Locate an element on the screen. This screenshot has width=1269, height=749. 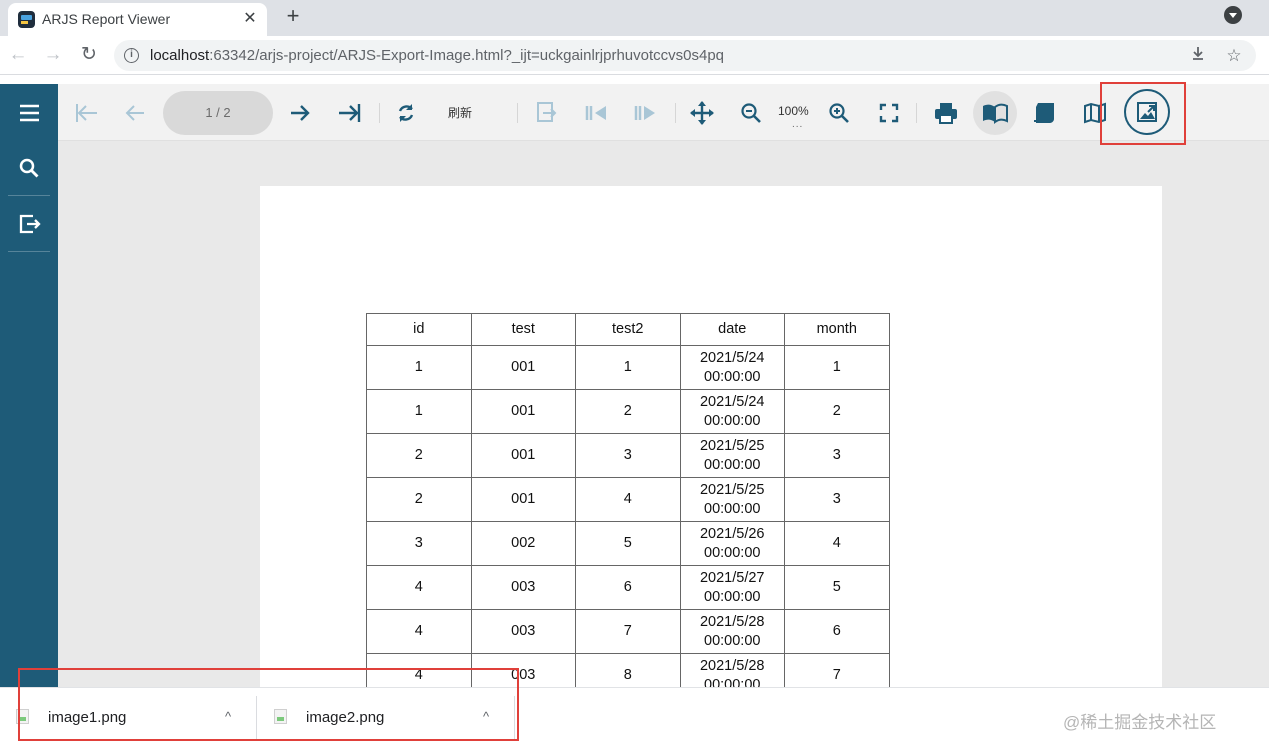
cell-month: 2 is located at coordinates (837, 411).